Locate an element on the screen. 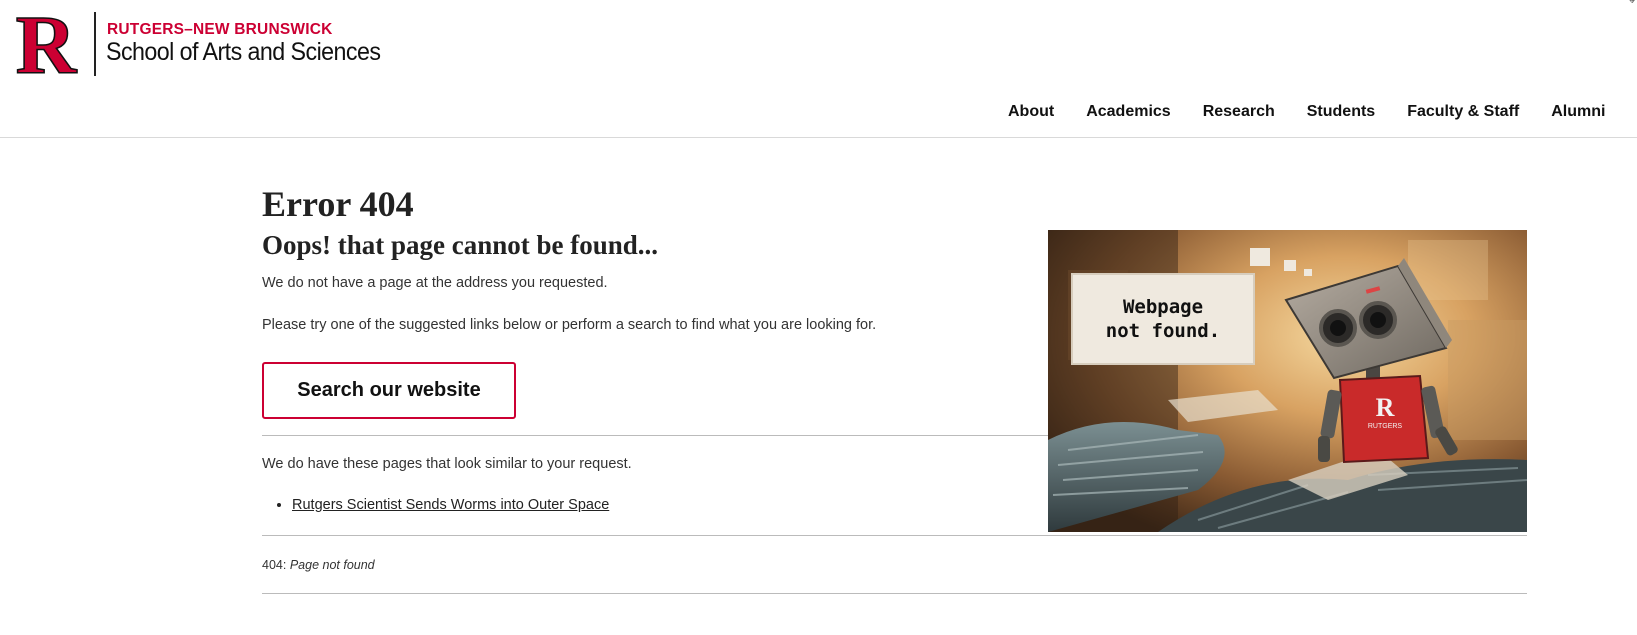 Image resolution: width=1637 pixels, height=635 pixels. nav-item-alumni: Alumni is located at coordinates (1578, 112).